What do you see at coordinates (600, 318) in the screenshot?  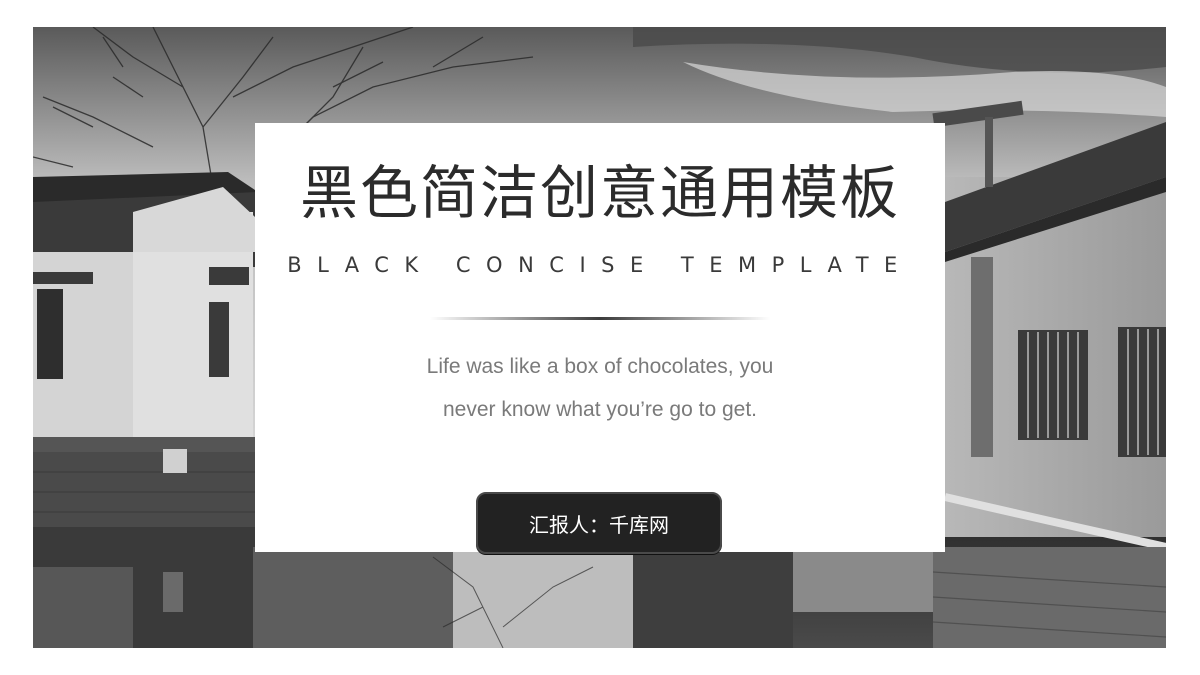 I see `title-divider` at bounding box center [600, 318].